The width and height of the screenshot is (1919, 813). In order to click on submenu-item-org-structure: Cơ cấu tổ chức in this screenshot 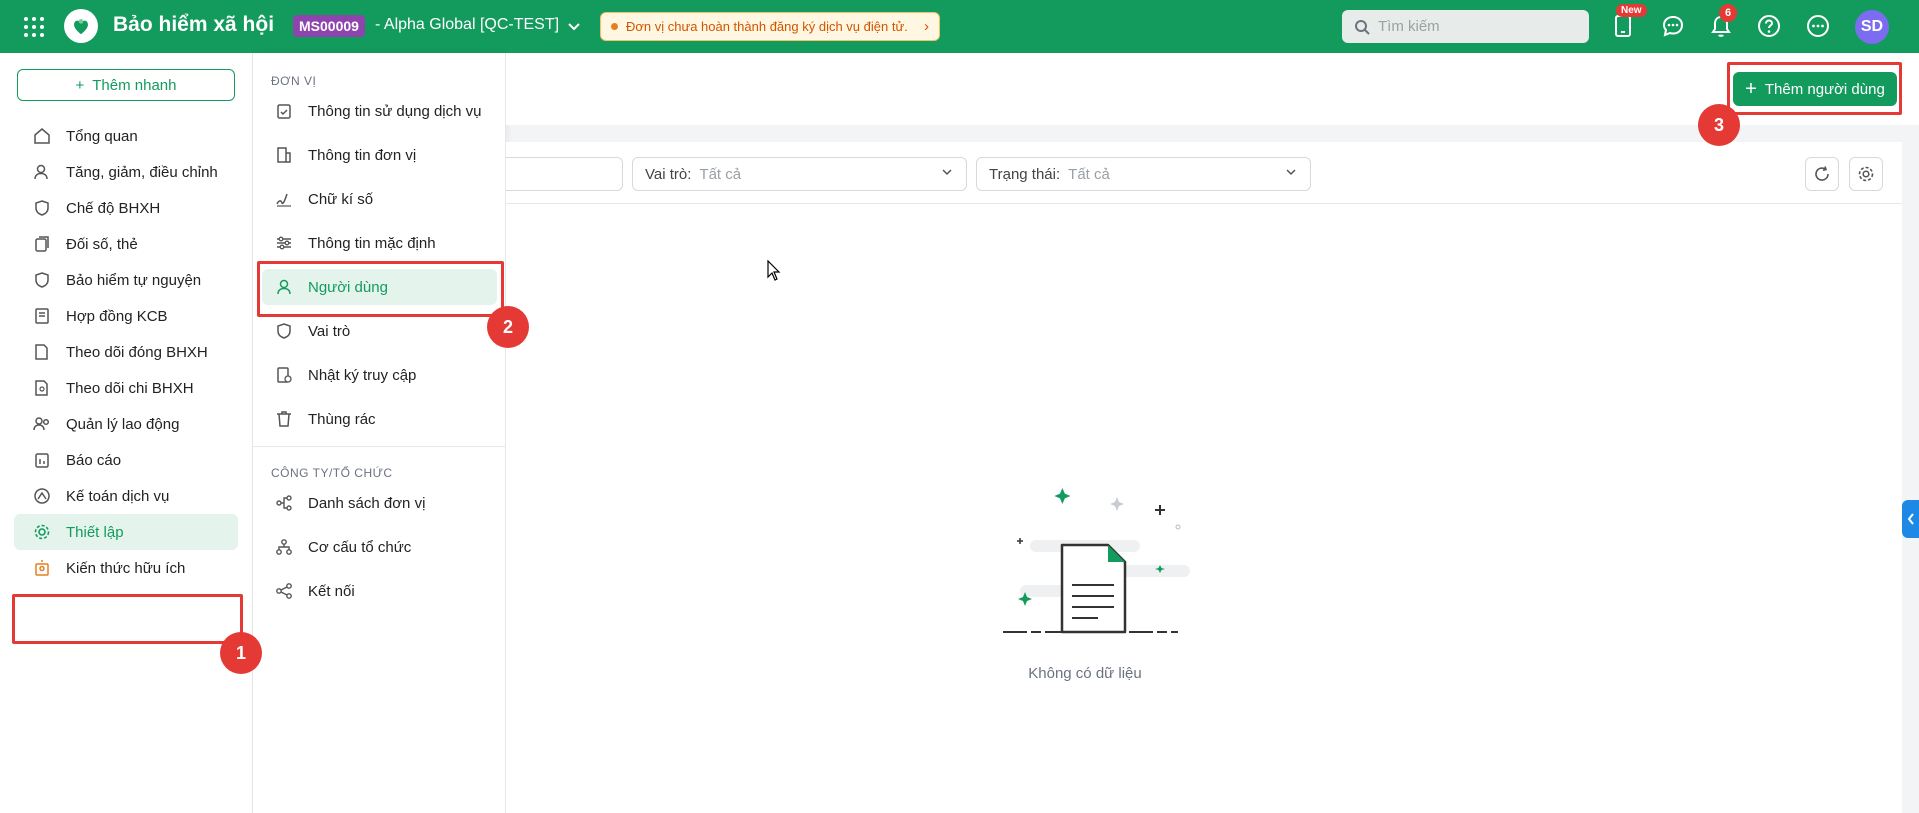, I will do `click(379, 547)`.